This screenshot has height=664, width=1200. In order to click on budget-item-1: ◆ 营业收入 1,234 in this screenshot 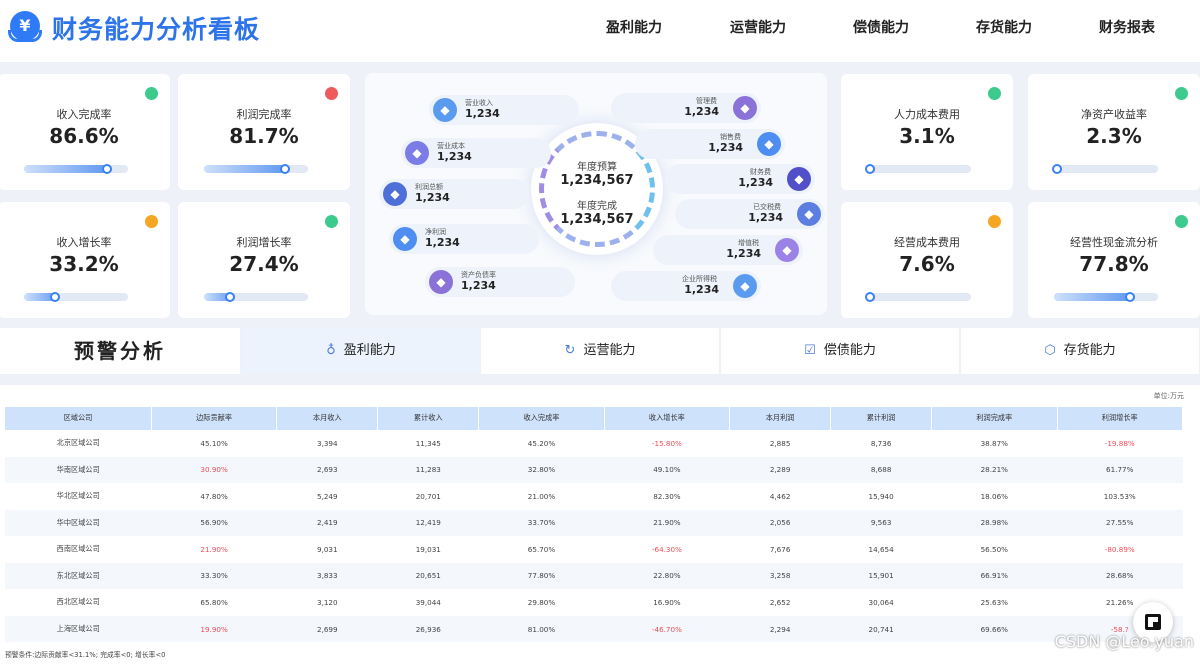, I will do `click(504, 110)`.